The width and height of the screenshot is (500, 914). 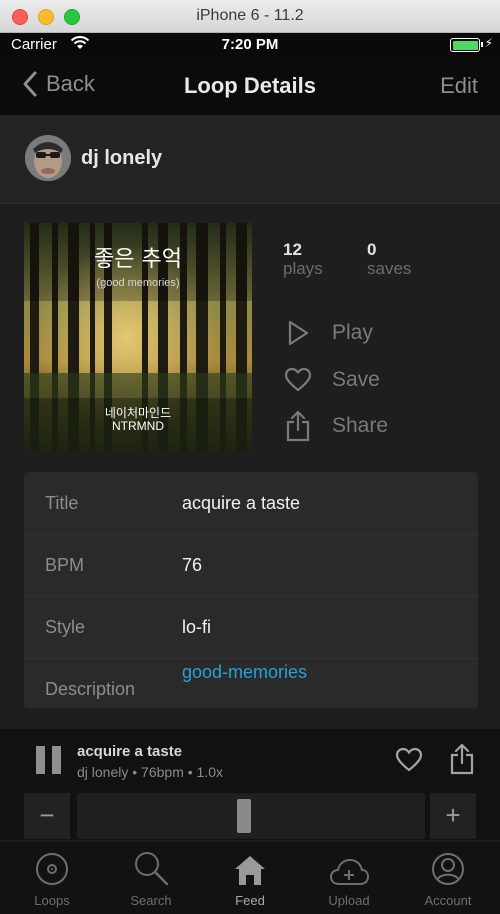 I want to click on tab-loops: Loops, so click(x=52, y=878).